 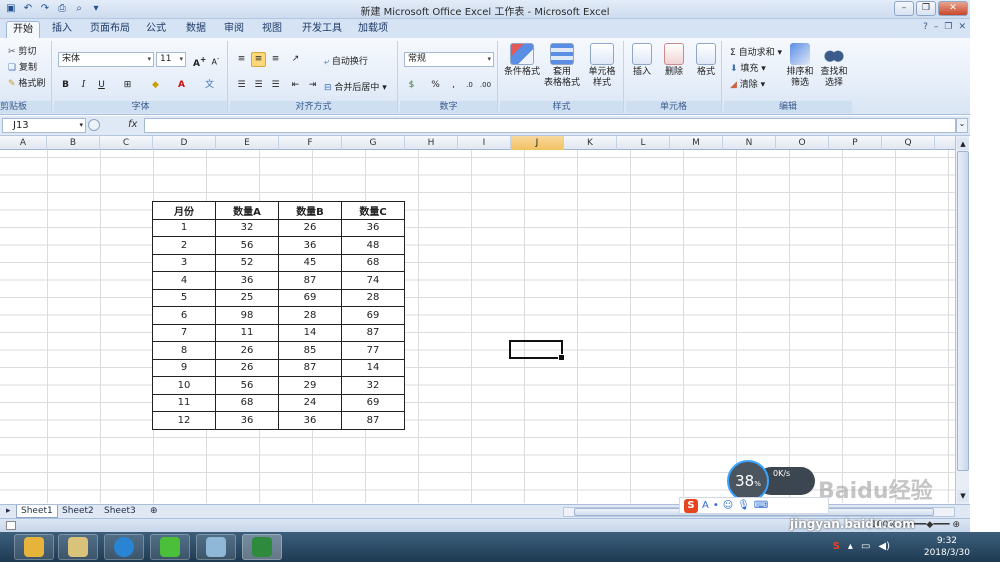 What do you see at coordinates (184, 420) in the screenshot?
I see `table-cell: 12` at bounding box center [184, 420].